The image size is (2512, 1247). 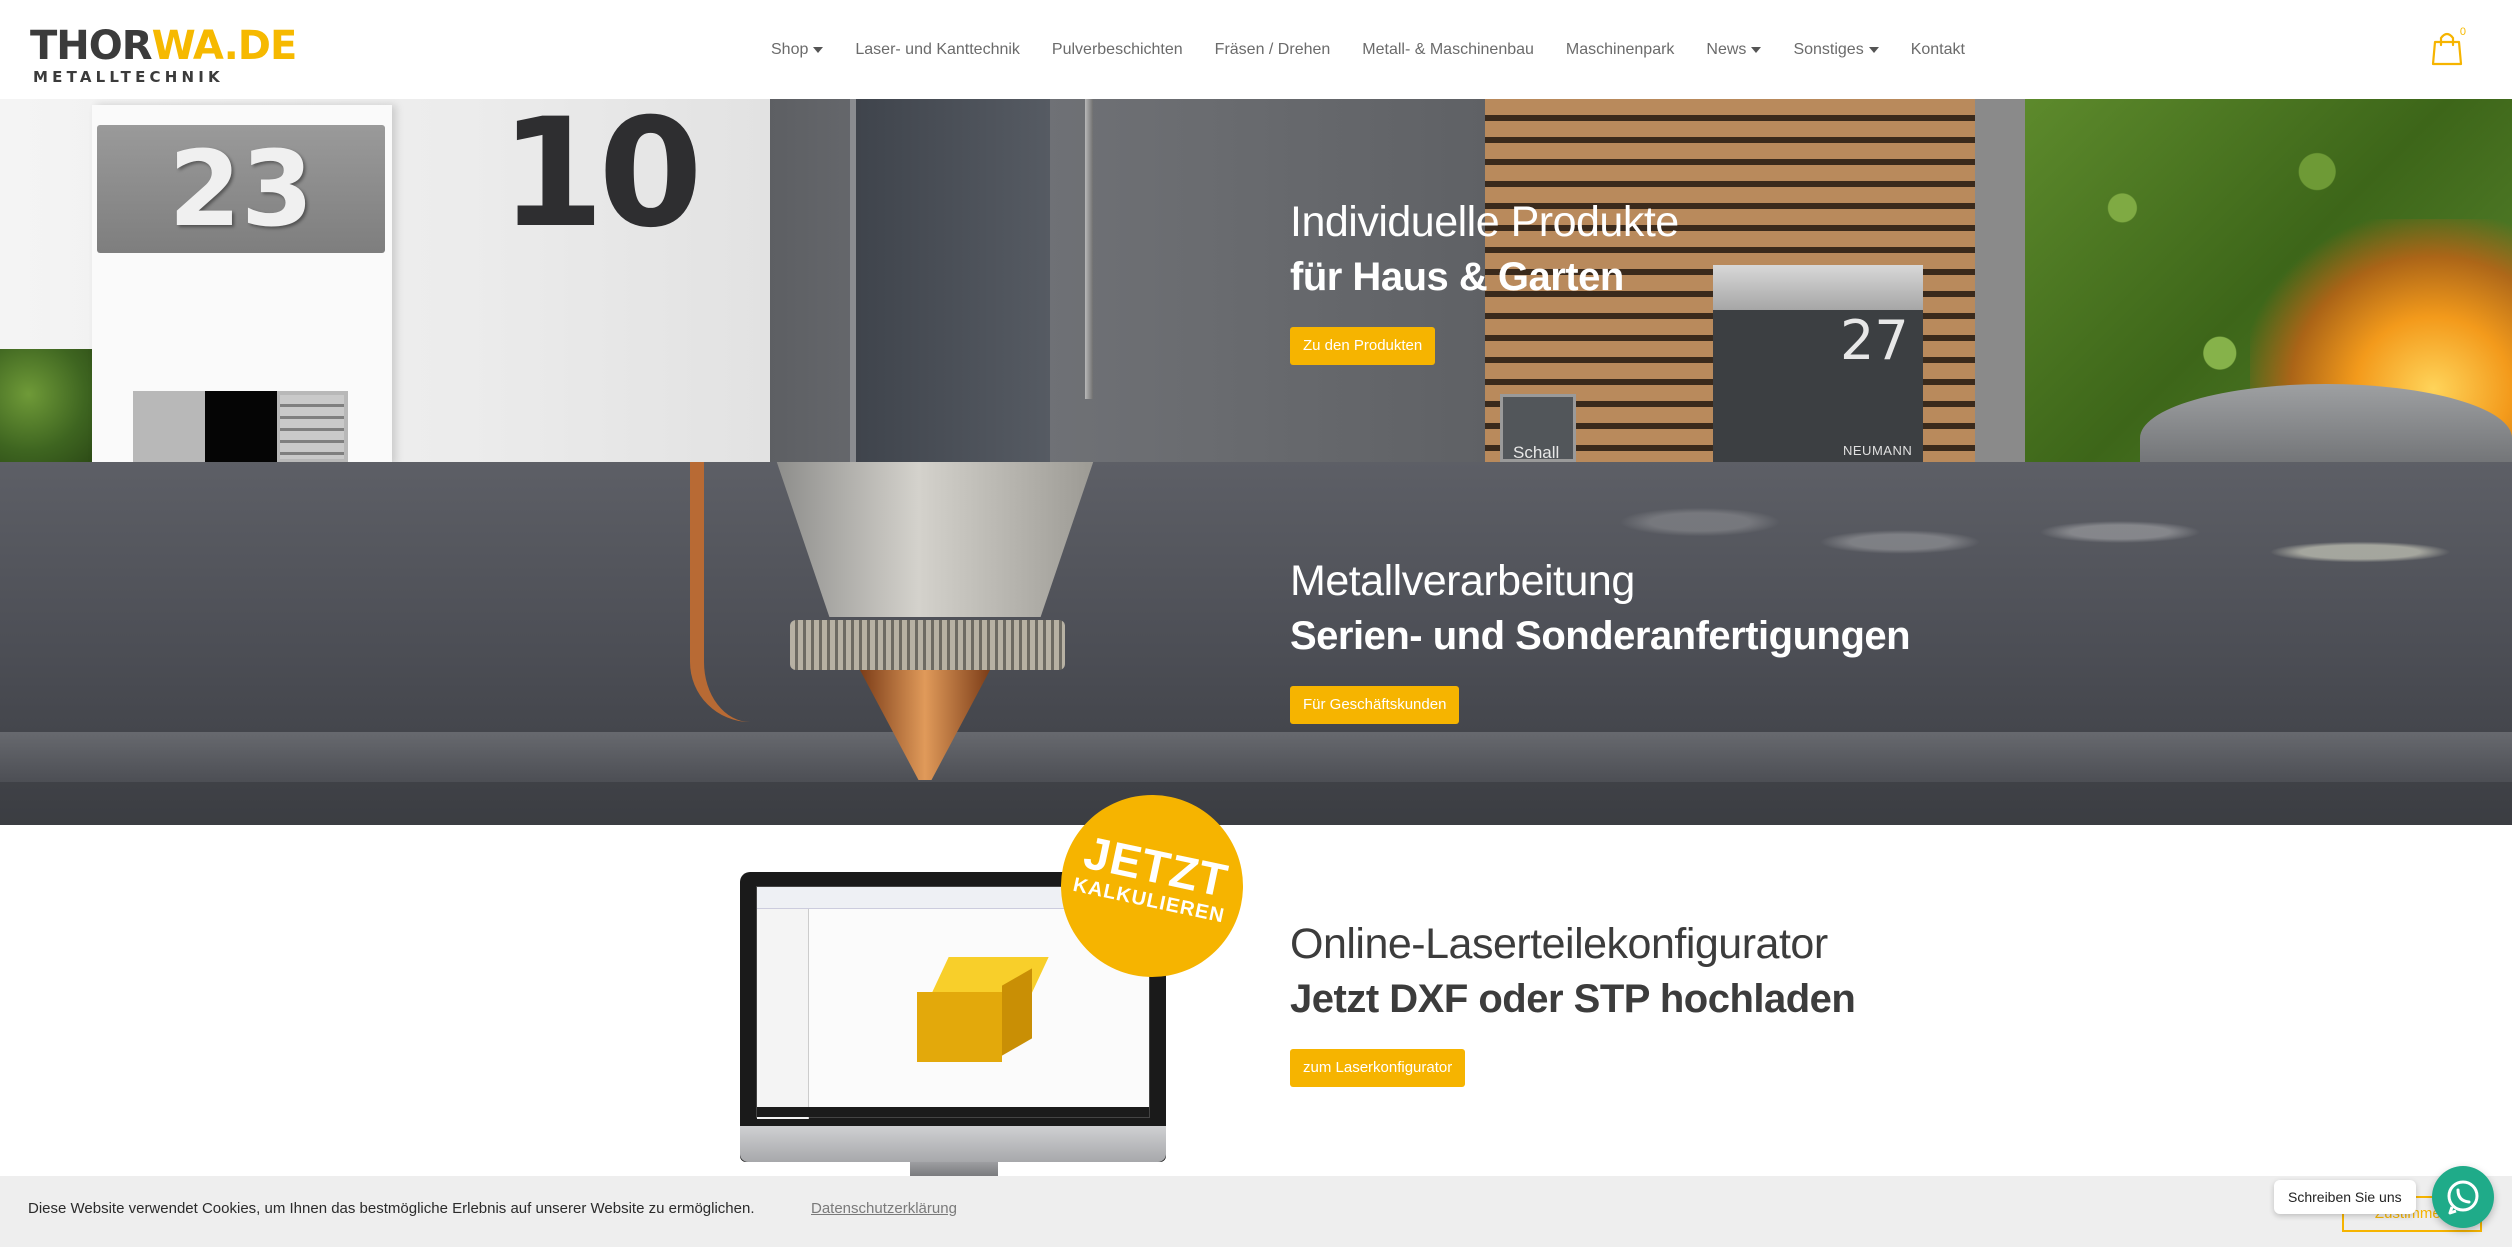 I want to click on nav-item-label: Shop, so click(x=790, y=49).